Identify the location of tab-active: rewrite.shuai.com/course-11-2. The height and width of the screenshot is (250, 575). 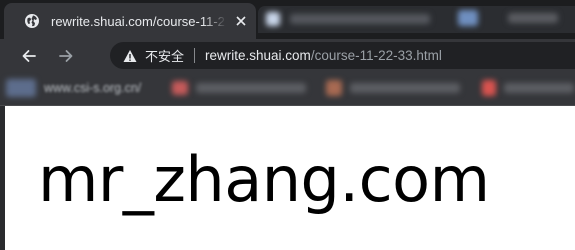
(130, 21).